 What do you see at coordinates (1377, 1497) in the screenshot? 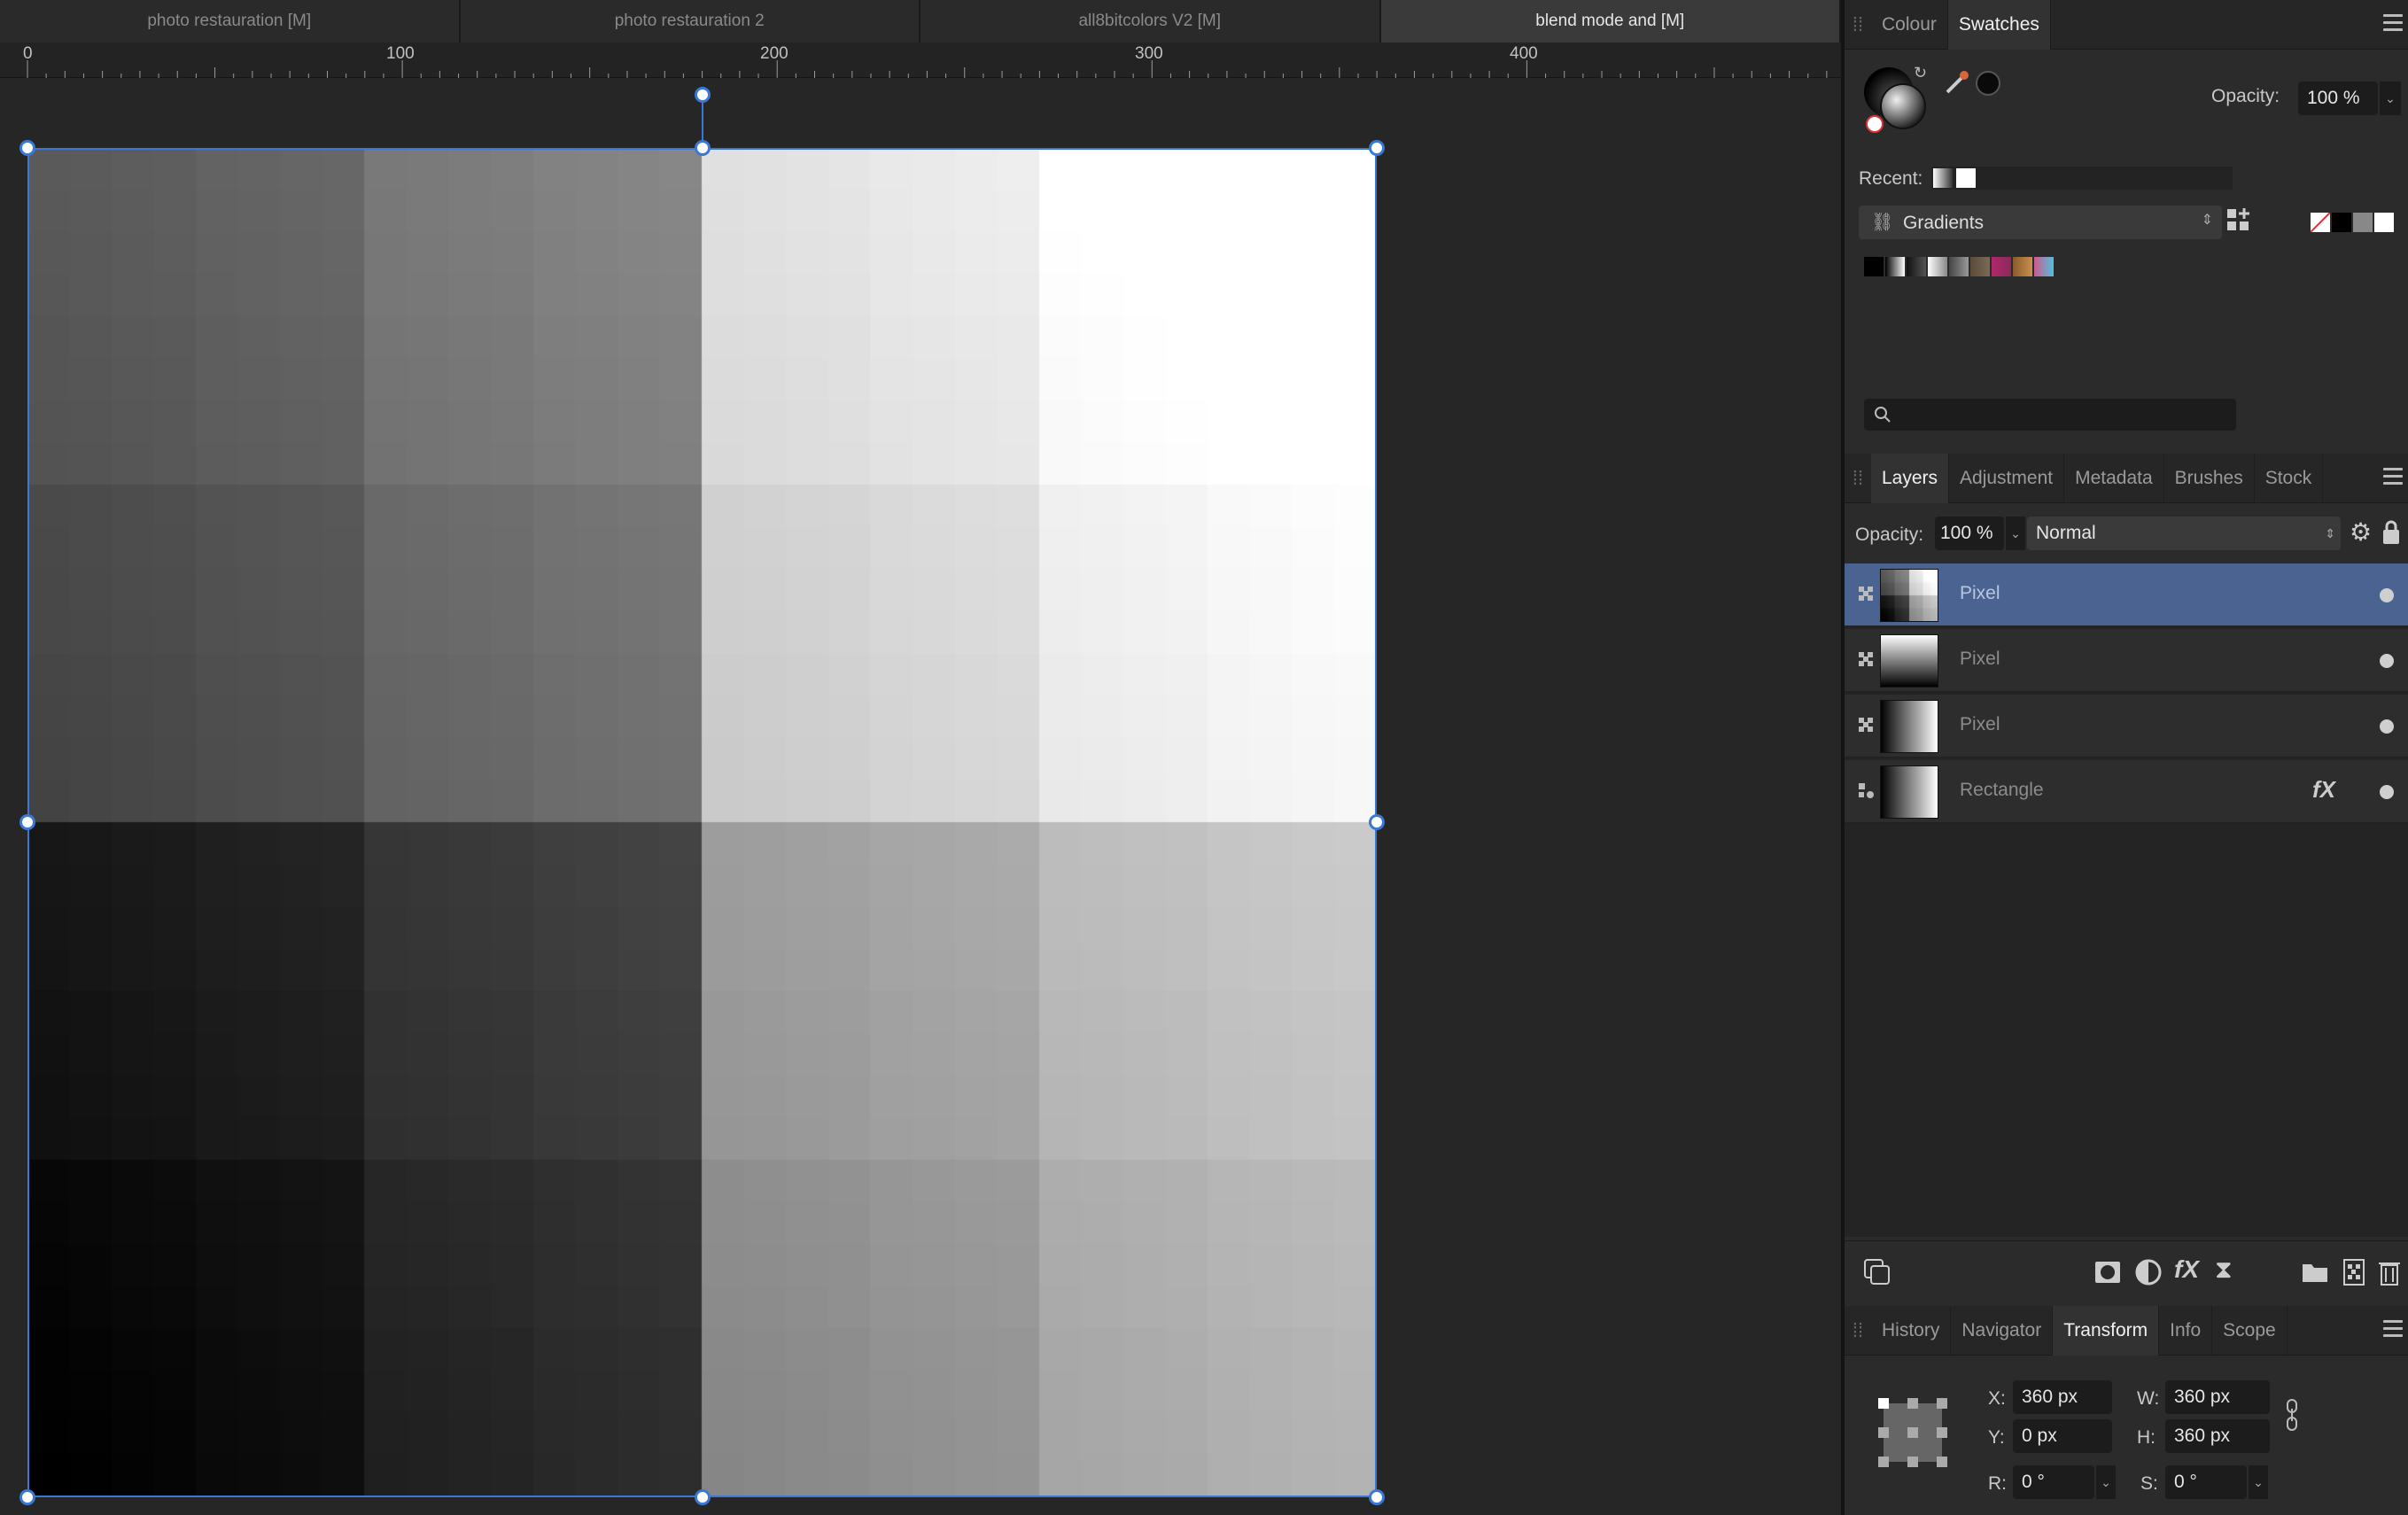
I see `handle-bottom-right` at bounding box center [1377, 1497].